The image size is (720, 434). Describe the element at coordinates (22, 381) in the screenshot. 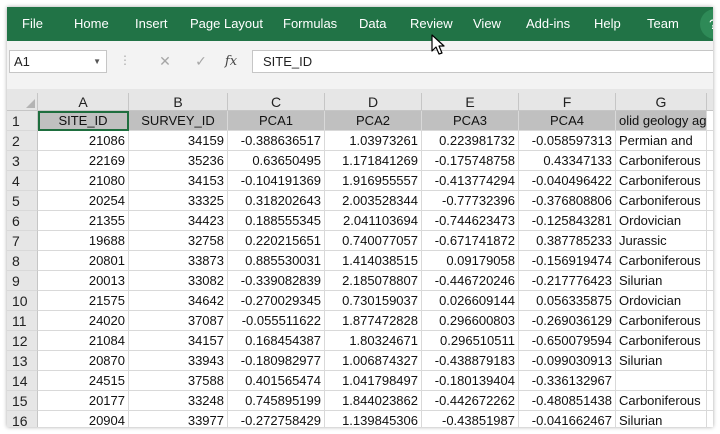

I see `row-header: 14` at that location.